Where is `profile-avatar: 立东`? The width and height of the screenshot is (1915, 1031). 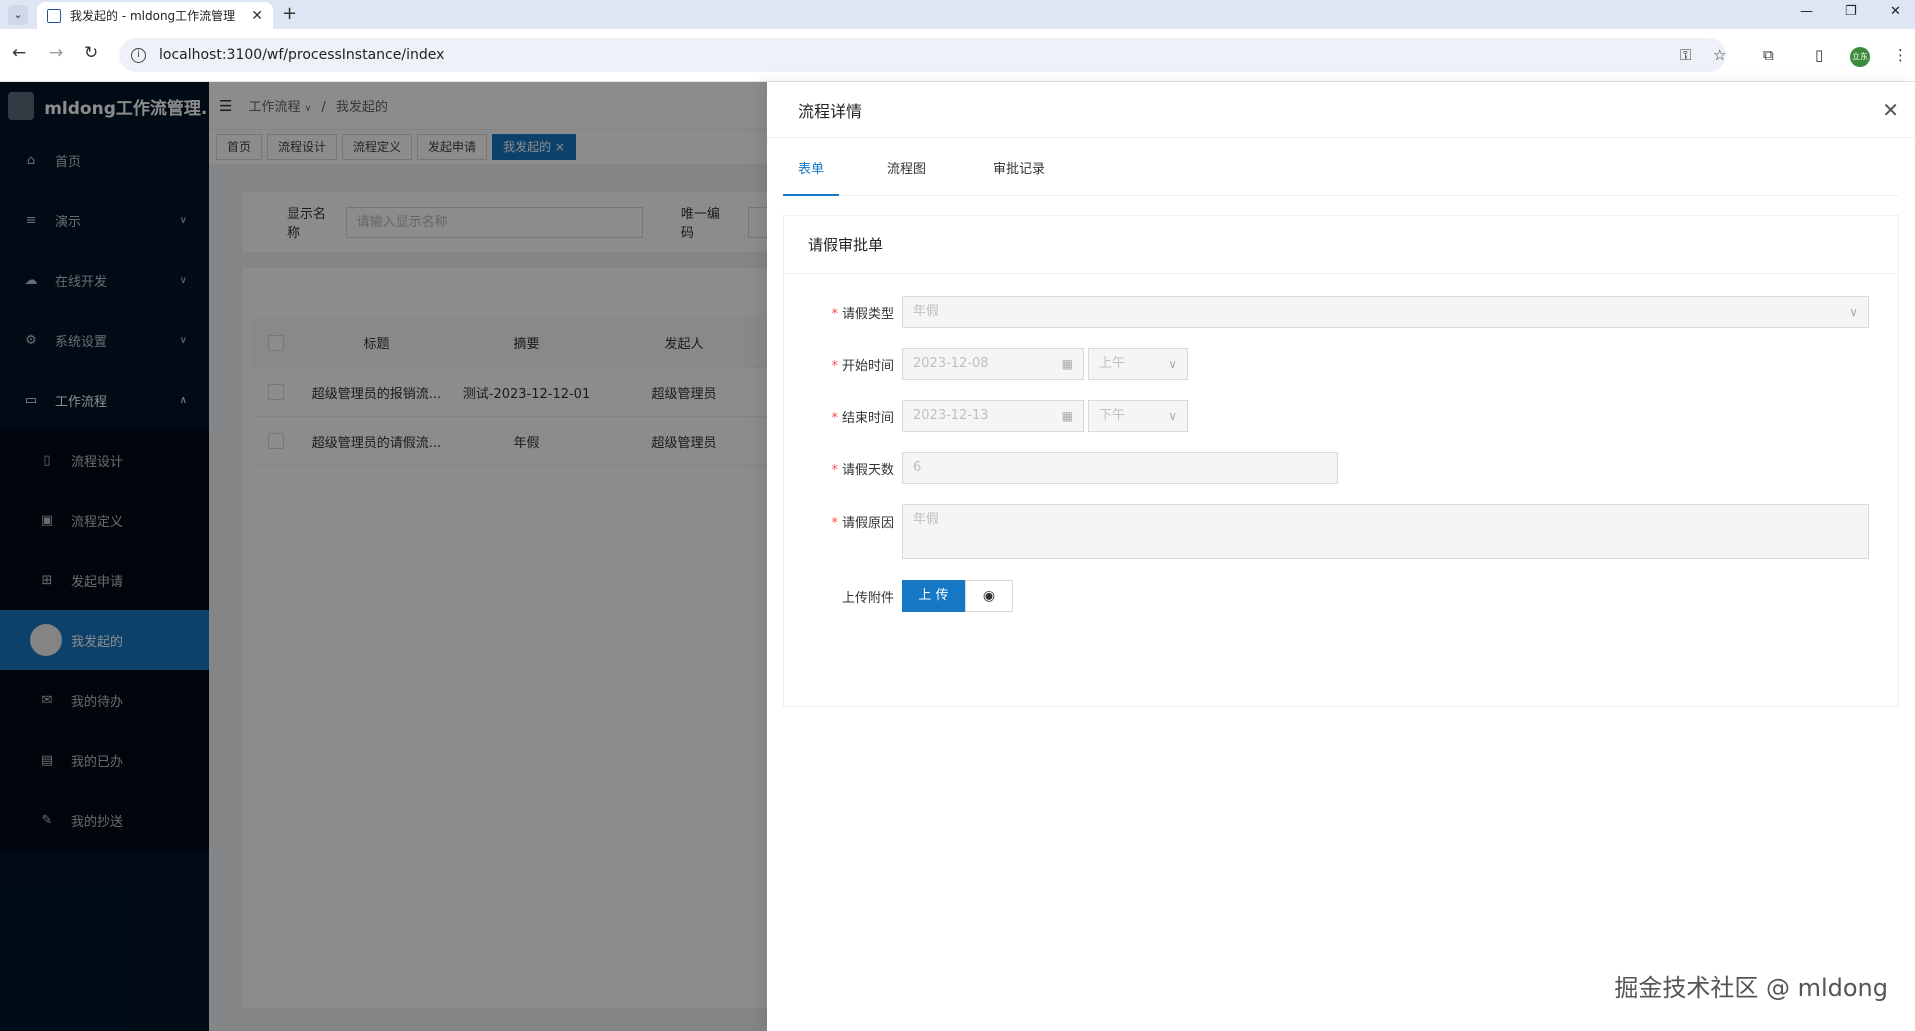
profile-avatar: 立东 is located at coordinates (1860, 57).